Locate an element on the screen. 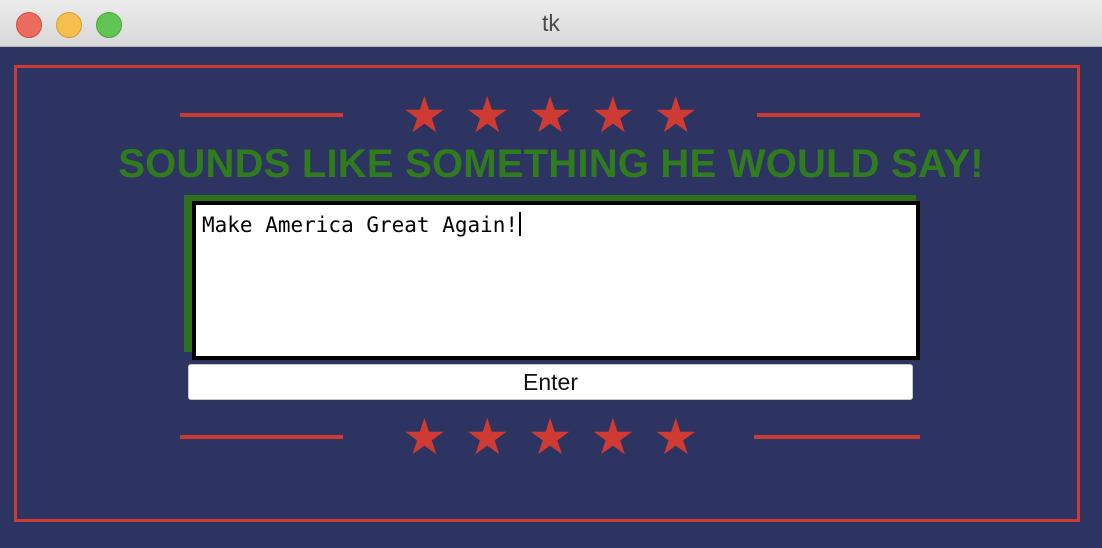 The height and width of the screenshot is (548, 1102). window-title: tk is located at coordinates (551, 23).